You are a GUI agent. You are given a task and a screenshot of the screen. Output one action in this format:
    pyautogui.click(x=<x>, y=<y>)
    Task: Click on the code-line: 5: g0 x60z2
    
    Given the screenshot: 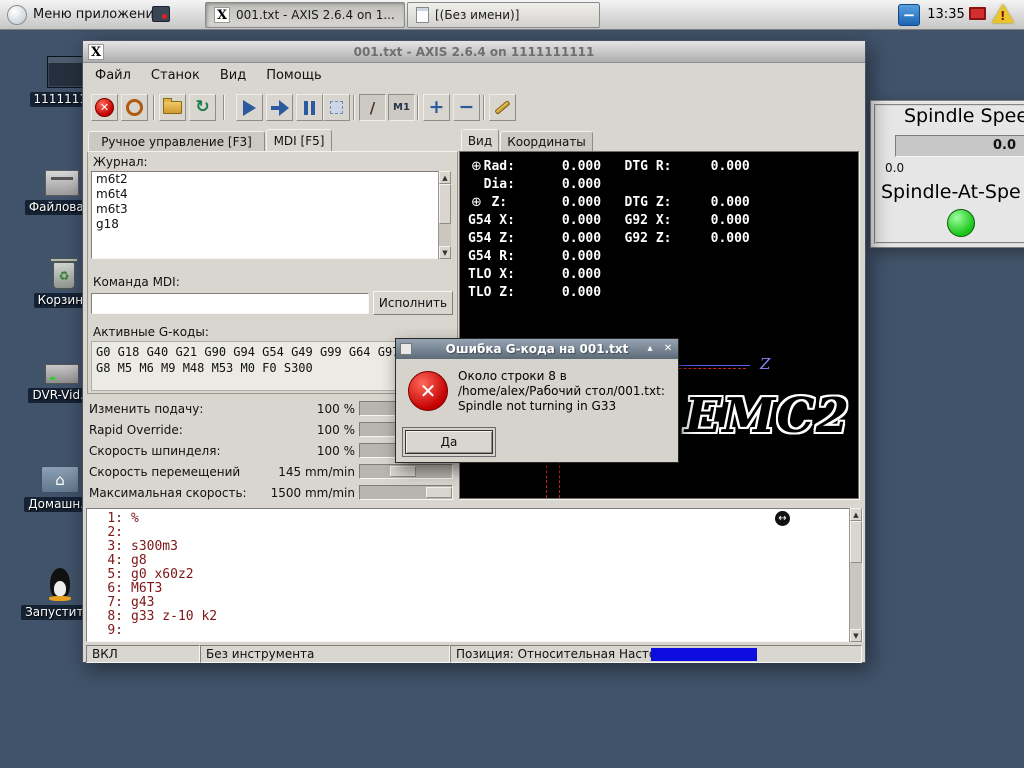 What is the action you would take?
    pyautogui.click(x=150, y=574)
    